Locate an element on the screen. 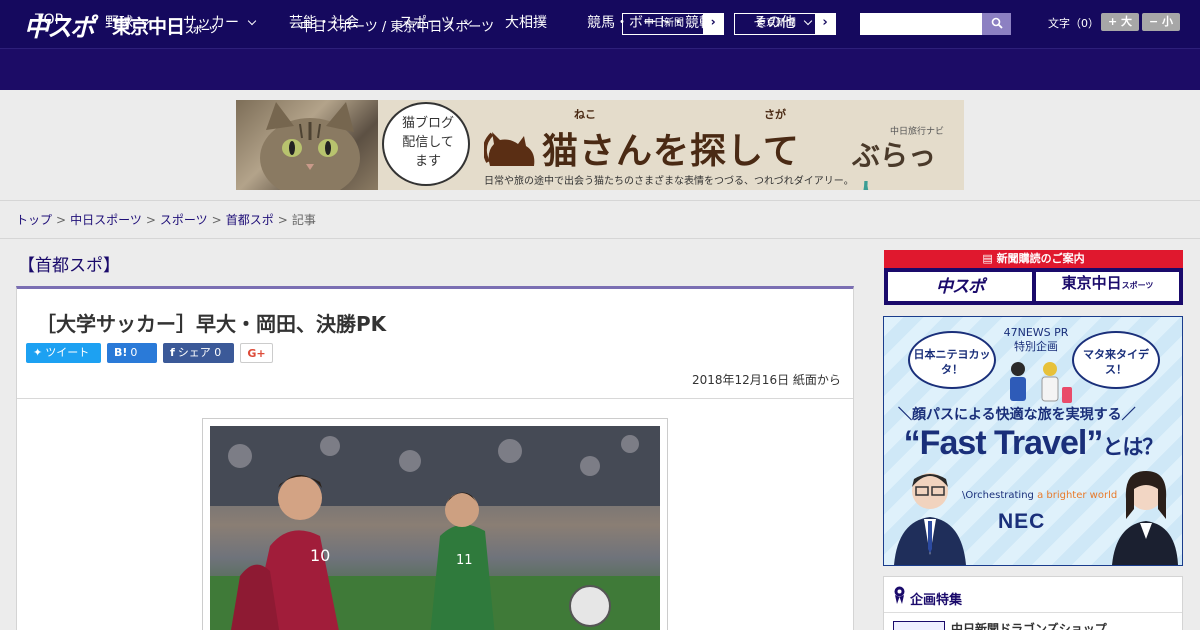  nav-item-soccer: サッカー is located at coordinates (220, 22).